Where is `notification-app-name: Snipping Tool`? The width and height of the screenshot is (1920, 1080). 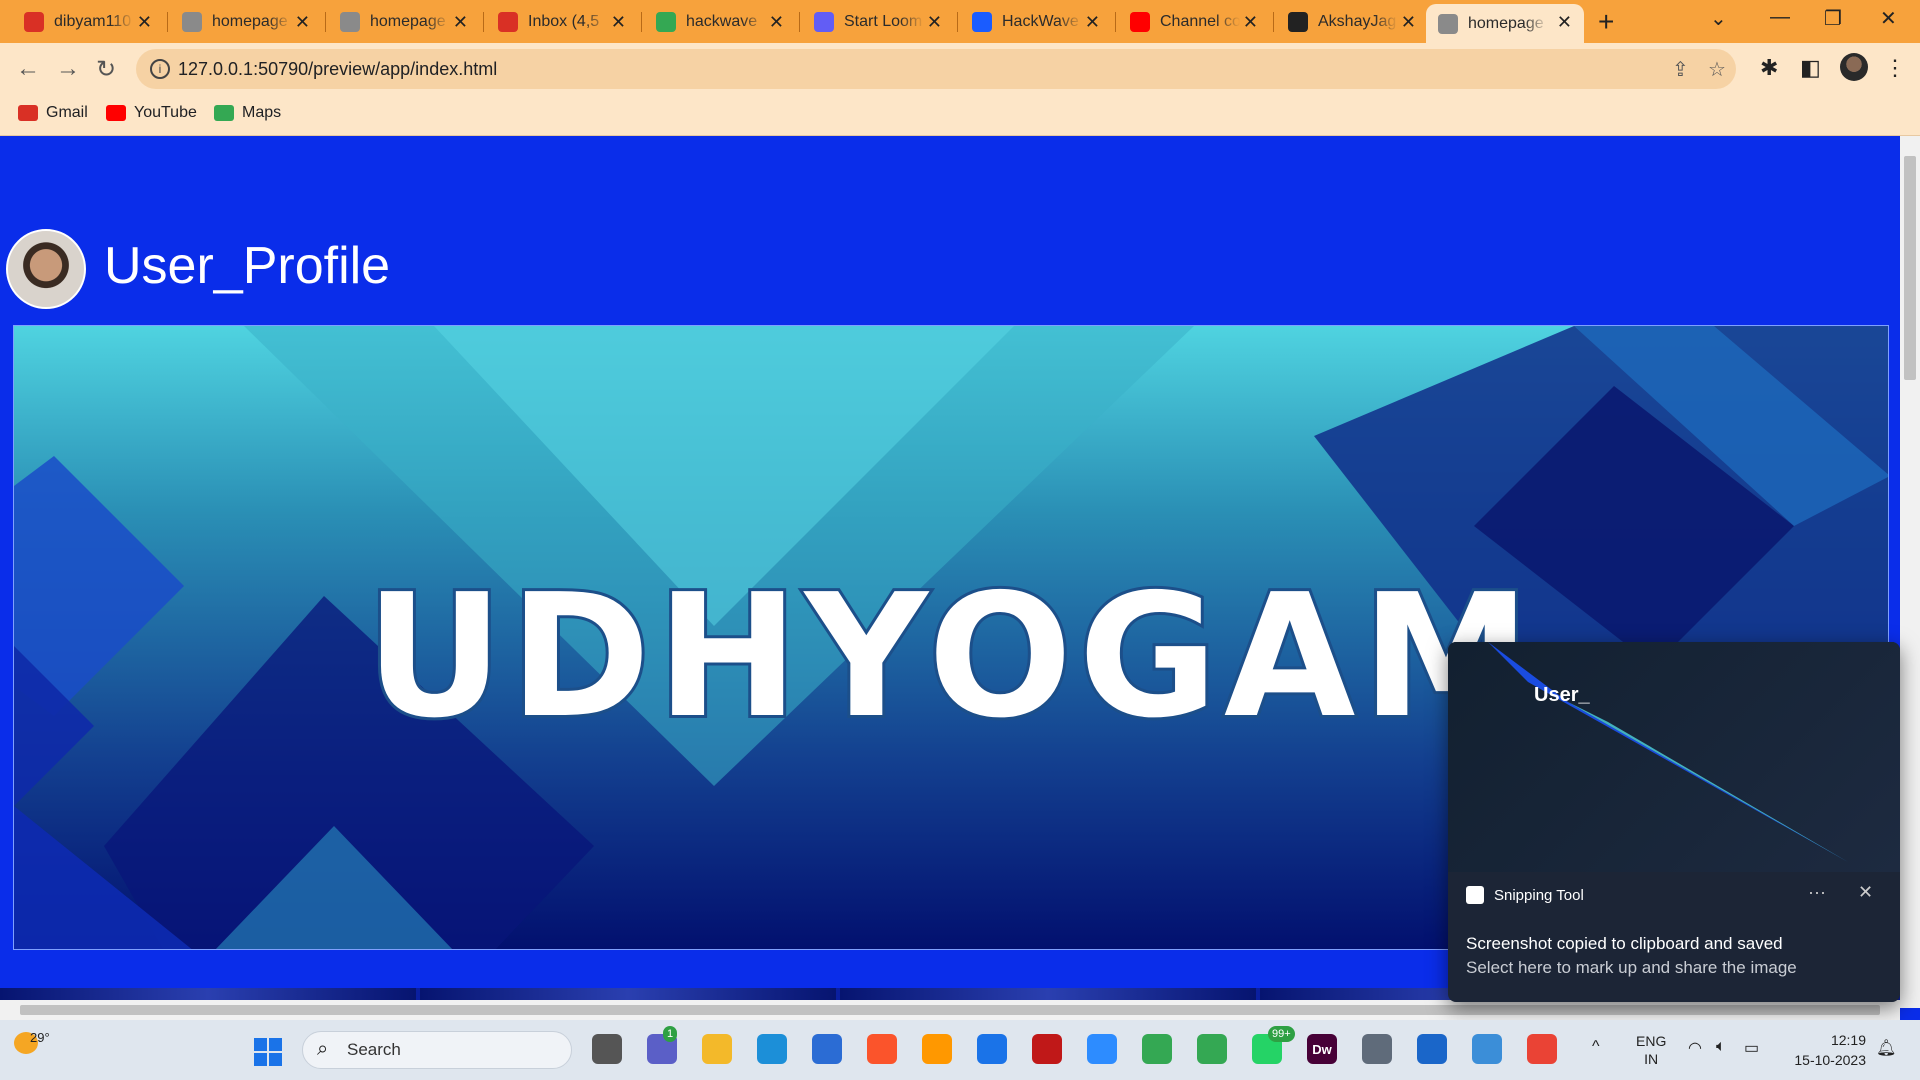
notification-app-name: Snipping Tool is located at coordinates (1539, 895).